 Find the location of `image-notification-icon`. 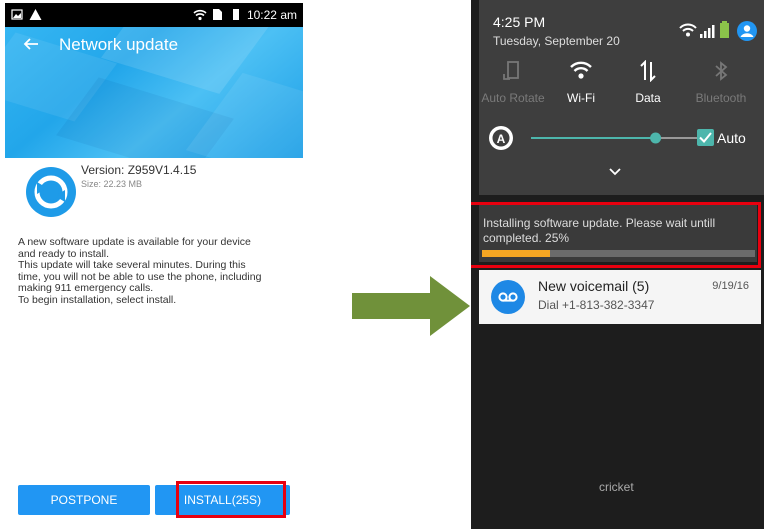

image-notification-icon is located at coordinates (17, 14).